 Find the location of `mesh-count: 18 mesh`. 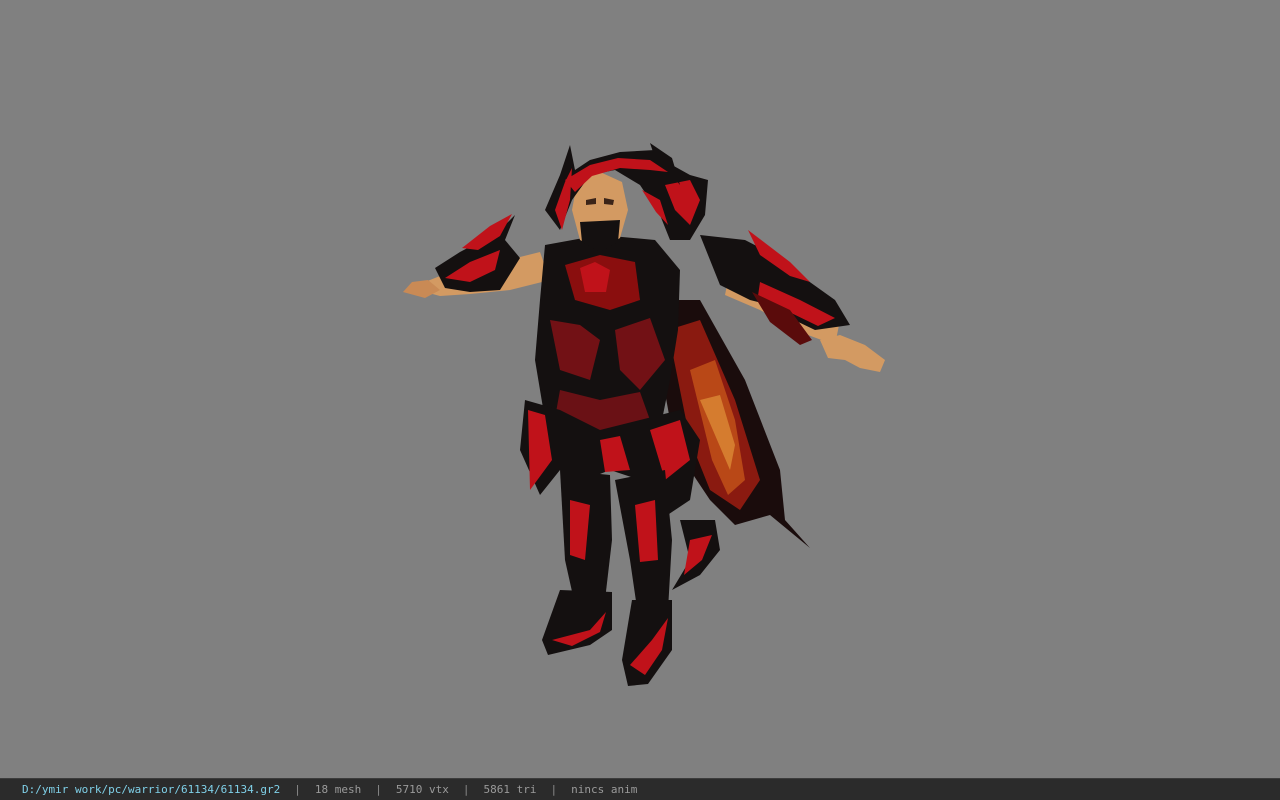

mesh-count: 18 mesh is located at coordinates (338, 789).